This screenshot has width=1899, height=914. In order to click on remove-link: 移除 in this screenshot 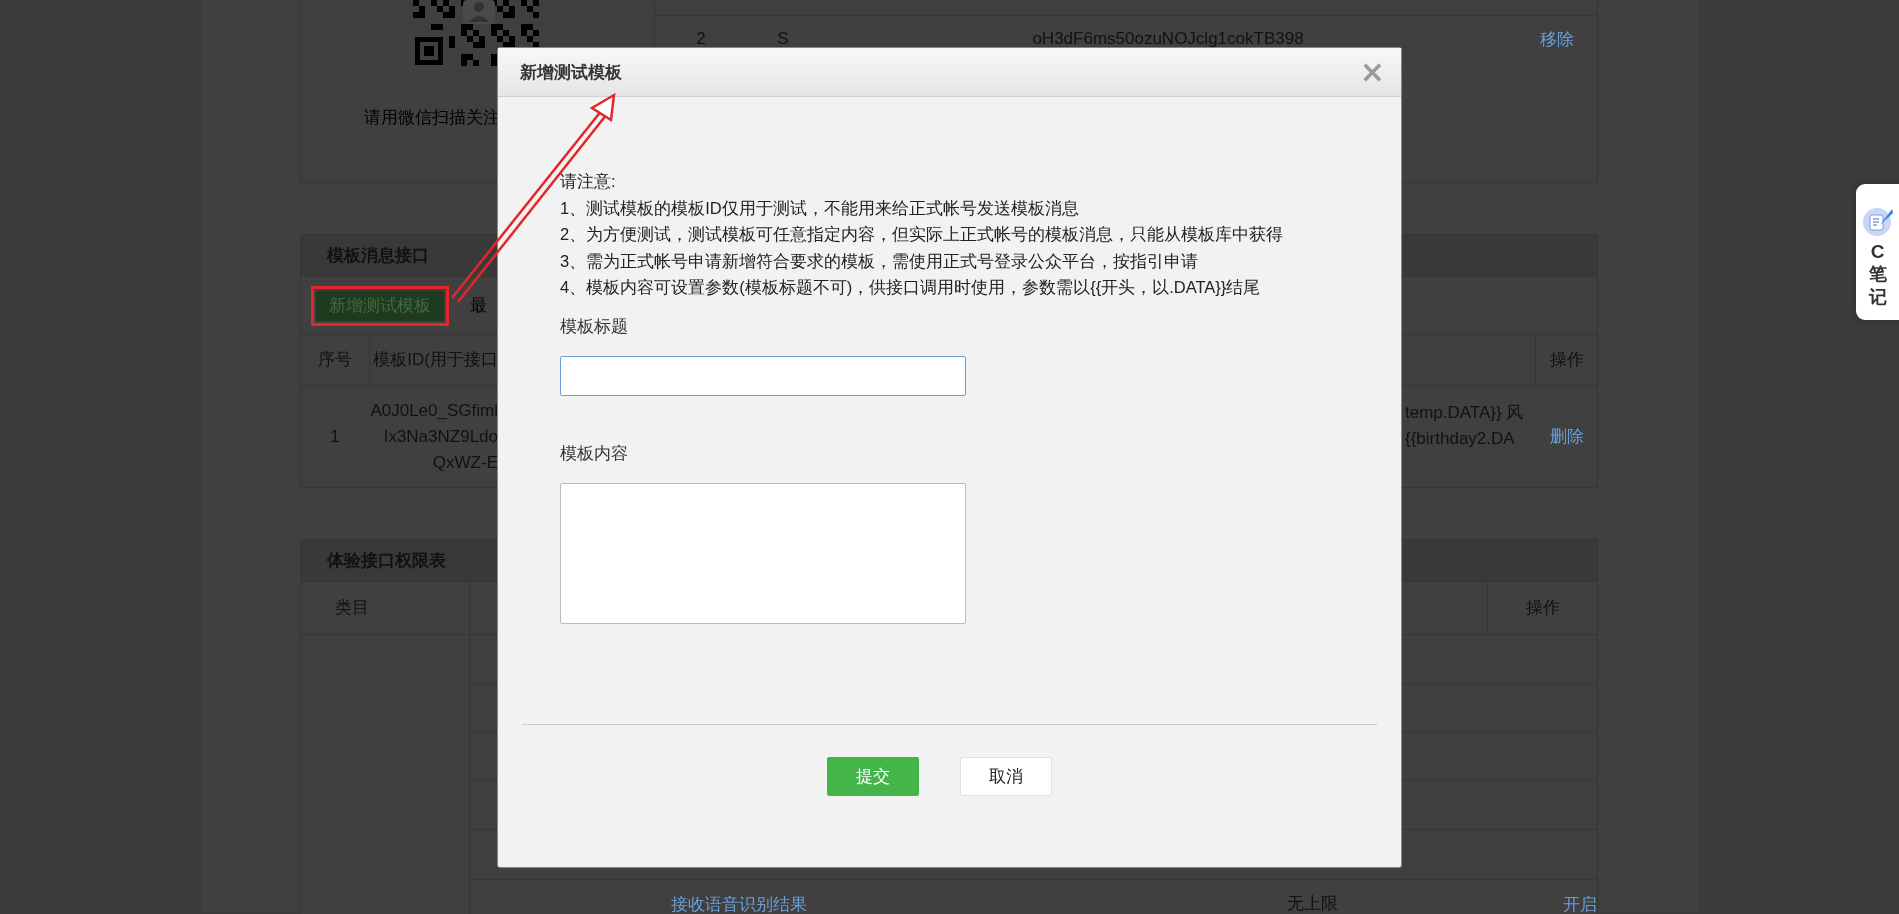, I will do `click(1557, 39)`.